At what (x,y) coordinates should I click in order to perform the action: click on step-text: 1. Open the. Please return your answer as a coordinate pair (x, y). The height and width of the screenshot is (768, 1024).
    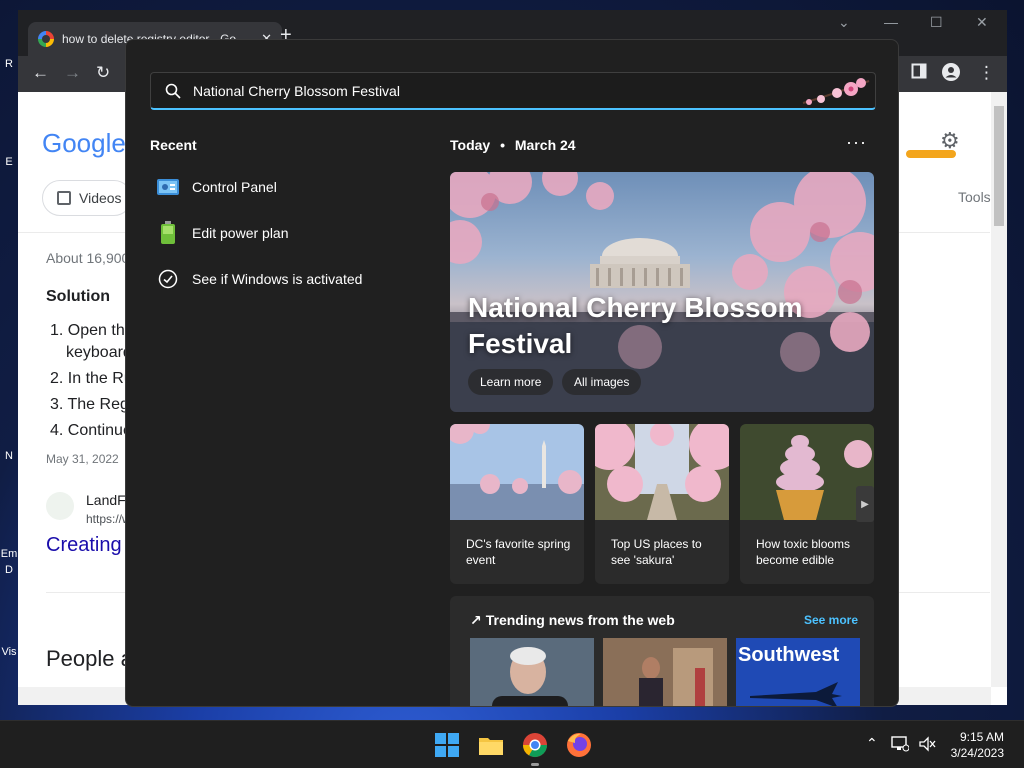
    Looking at the image, I should click on (92, 330).